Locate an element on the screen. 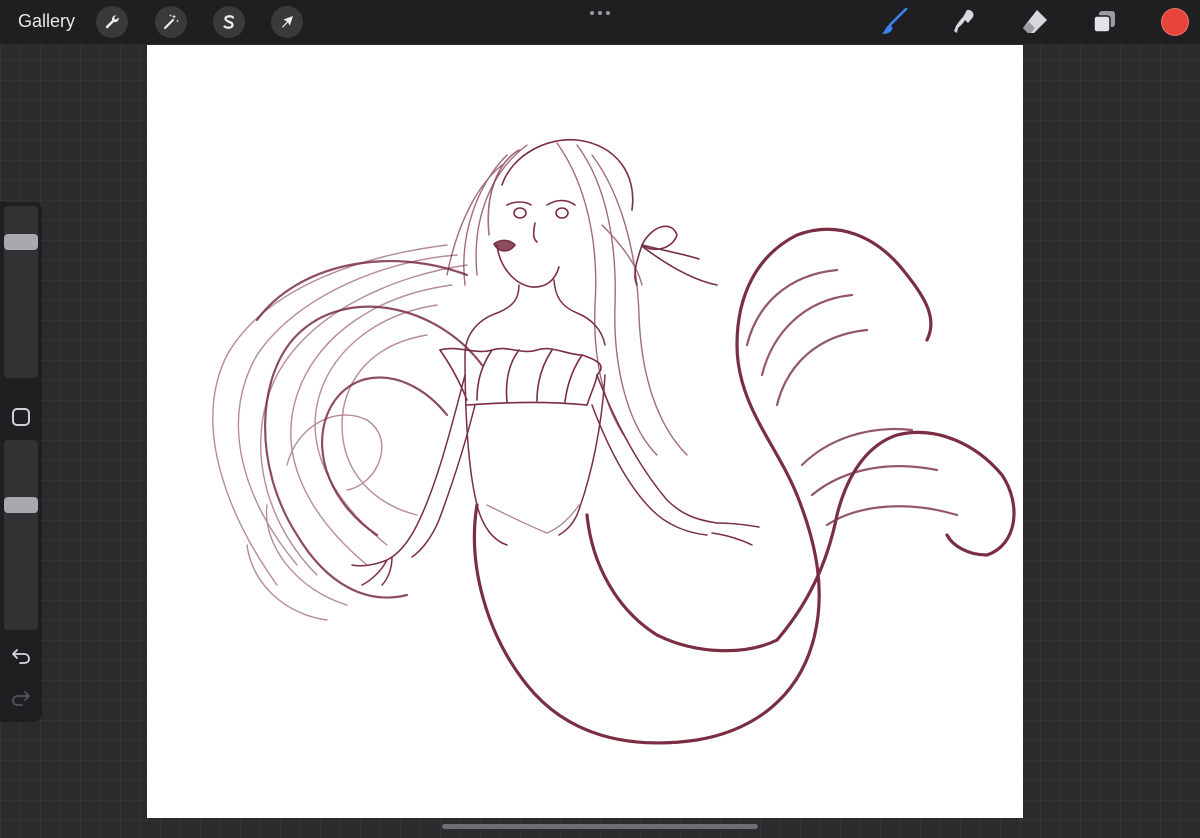 The image size is (1200, 838). erase-tool-button is located at coordinates (1035, 22).